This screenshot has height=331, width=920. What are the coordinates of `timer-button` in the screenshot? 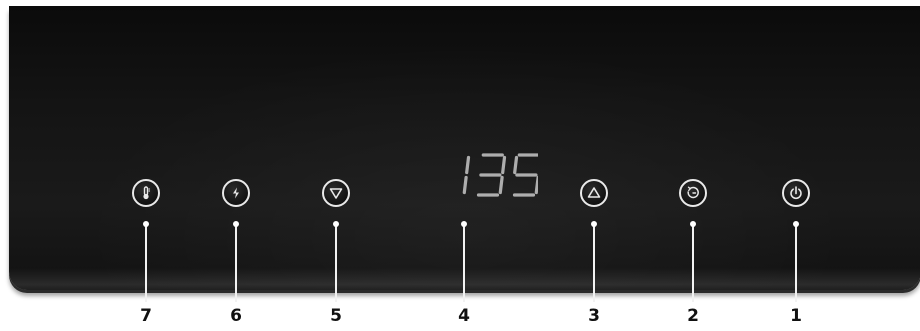 It's located at (693, 193).